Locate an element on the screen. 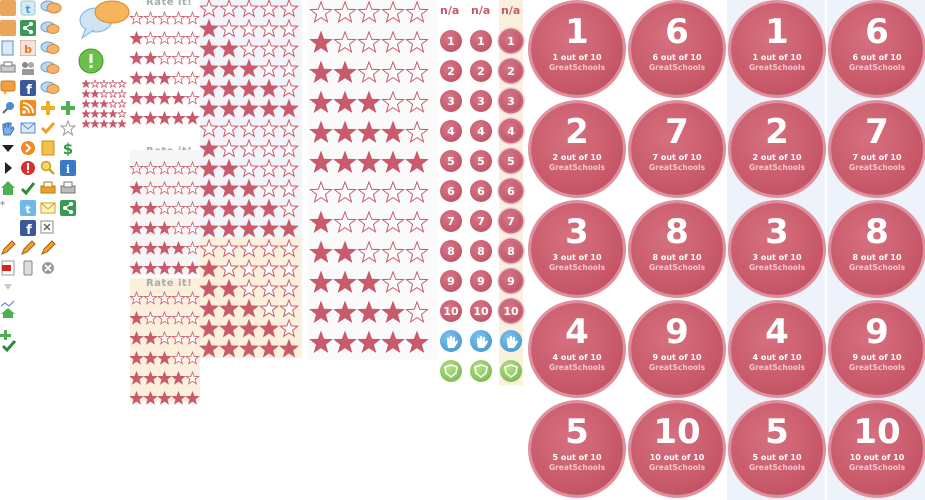  rating-badge-small: 2 is located at coordinates (511, 71).